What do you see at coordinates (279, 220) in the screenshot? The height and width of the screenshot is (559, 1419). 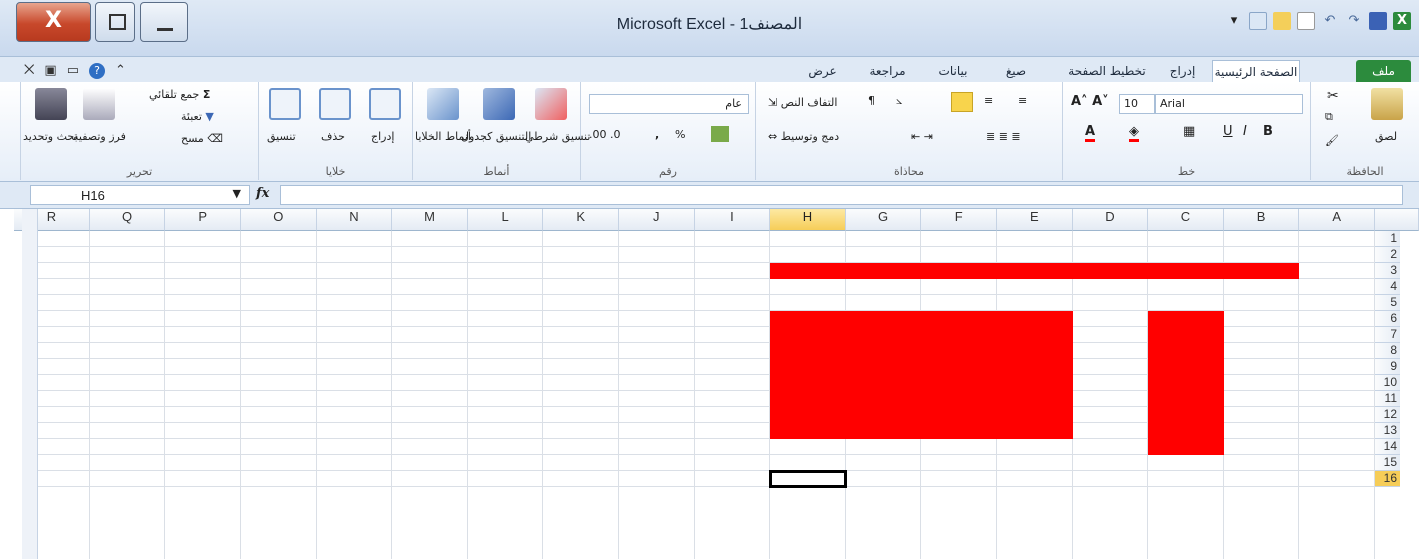 I see `column-header: O` at bounding box center [279, 220].